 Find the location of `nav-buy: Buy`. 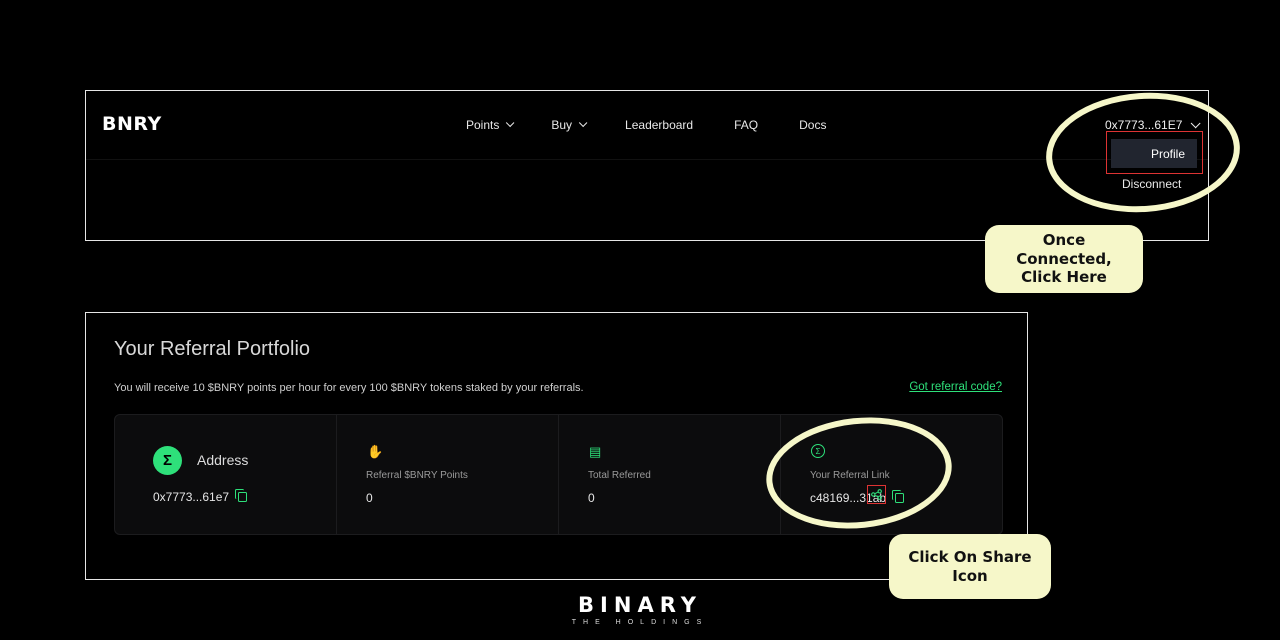

nav-buy: Buy is located at coordinates (569, 125).